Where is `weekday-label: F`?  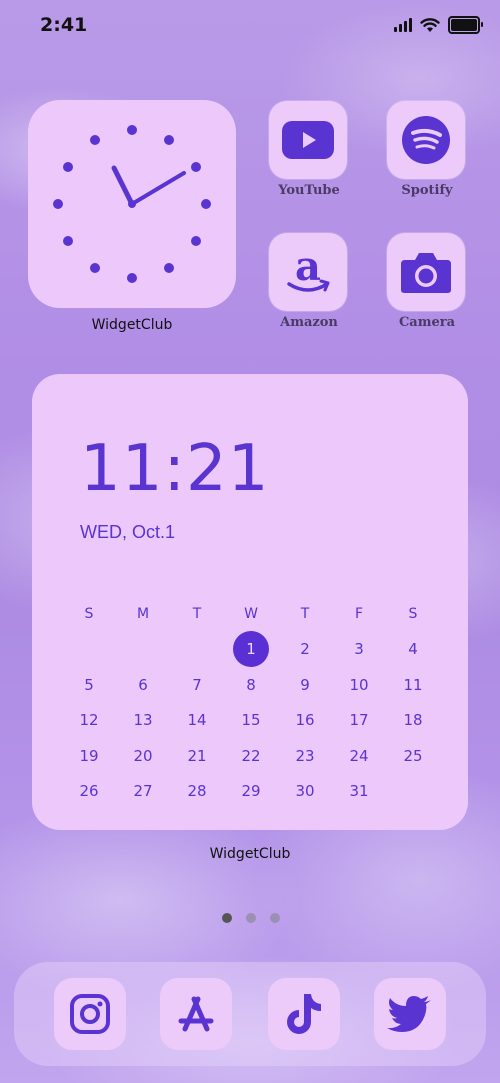
weekday-label: F is located at coordinates (359, 613).